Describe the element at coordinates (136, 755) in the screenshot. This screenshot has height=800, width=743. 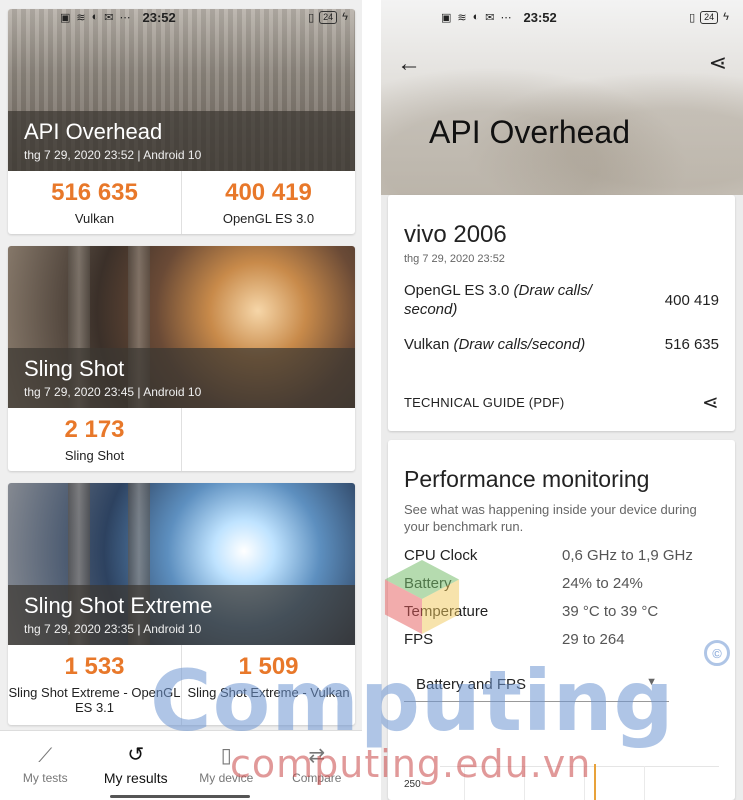
I see `history-icon: ↺` at that location.